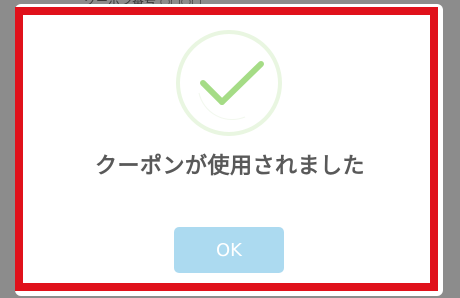 This screenshot has height=298, width=460. What do you see at coordinates (229, 83) in the screenshot?
I see `success-check-icon` at bounding box center [229, 83].